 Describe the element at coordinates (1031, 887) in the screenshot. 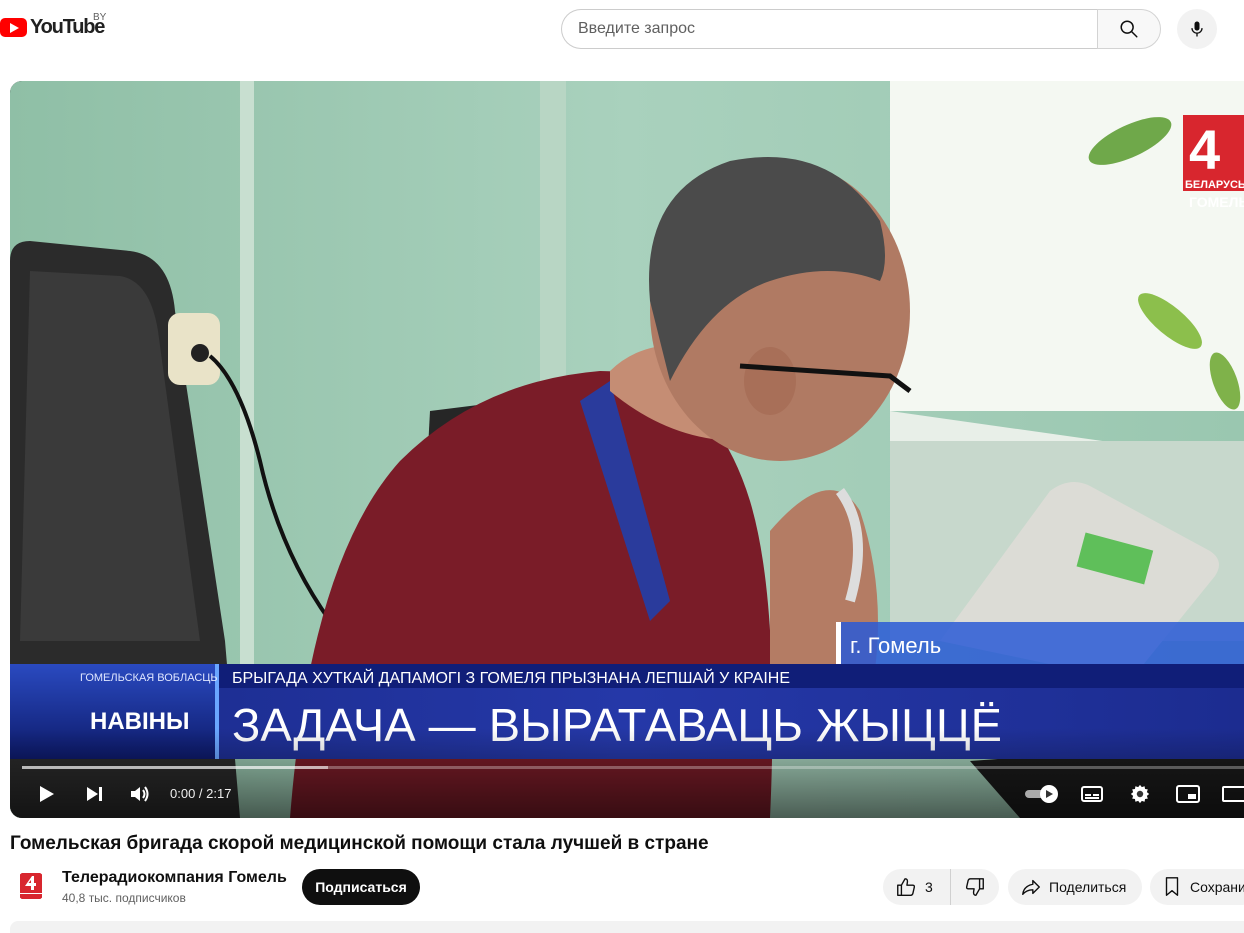

I see `share-icon` at that location.